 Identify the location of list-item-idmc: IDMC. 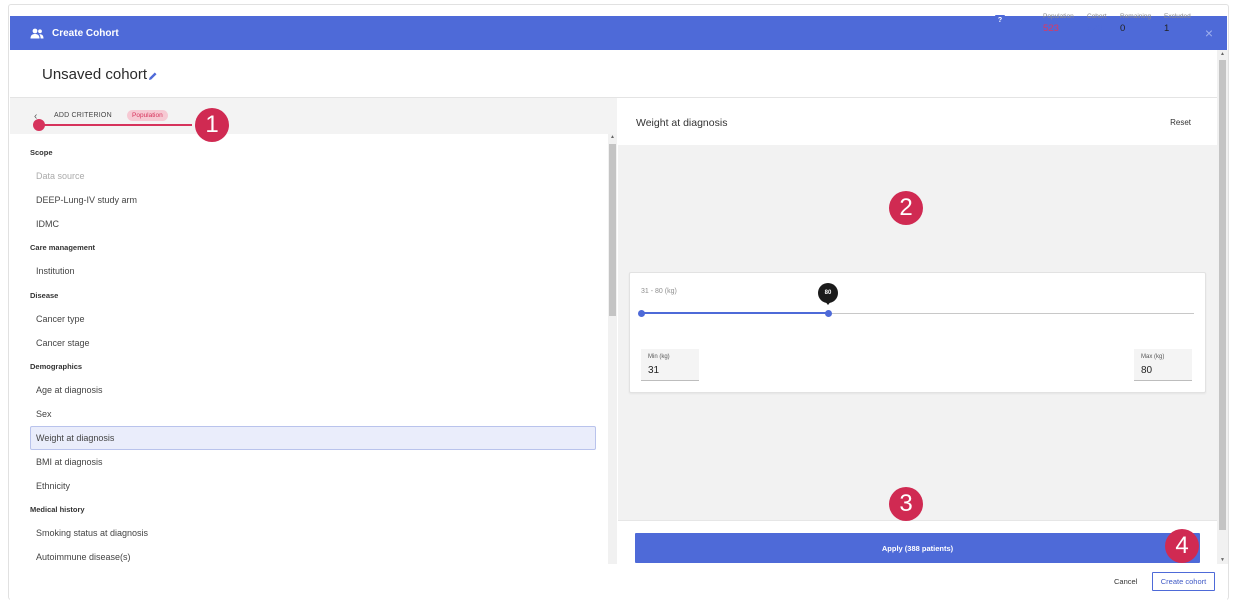
(47, 224).